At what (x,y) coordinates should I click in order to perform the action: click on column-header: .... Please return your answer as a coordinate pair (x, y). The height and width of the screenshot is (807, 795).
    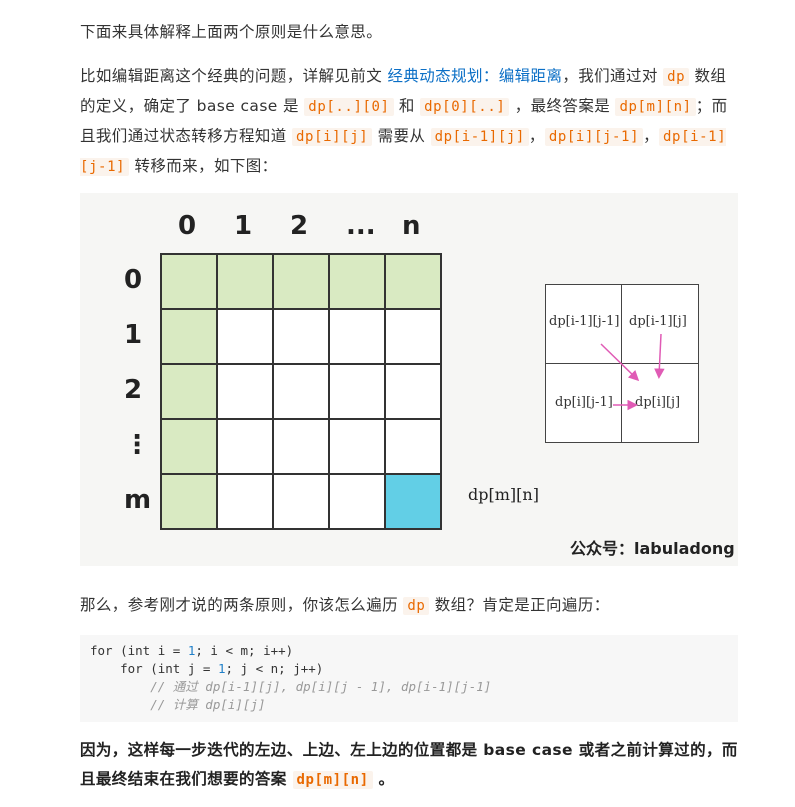
    Looking at the image, I should click on (361, 226).